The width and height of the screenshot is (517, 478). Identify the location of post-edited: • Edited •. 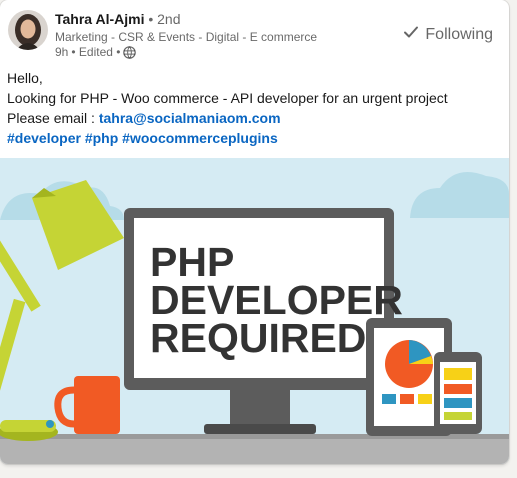
(96, 52).